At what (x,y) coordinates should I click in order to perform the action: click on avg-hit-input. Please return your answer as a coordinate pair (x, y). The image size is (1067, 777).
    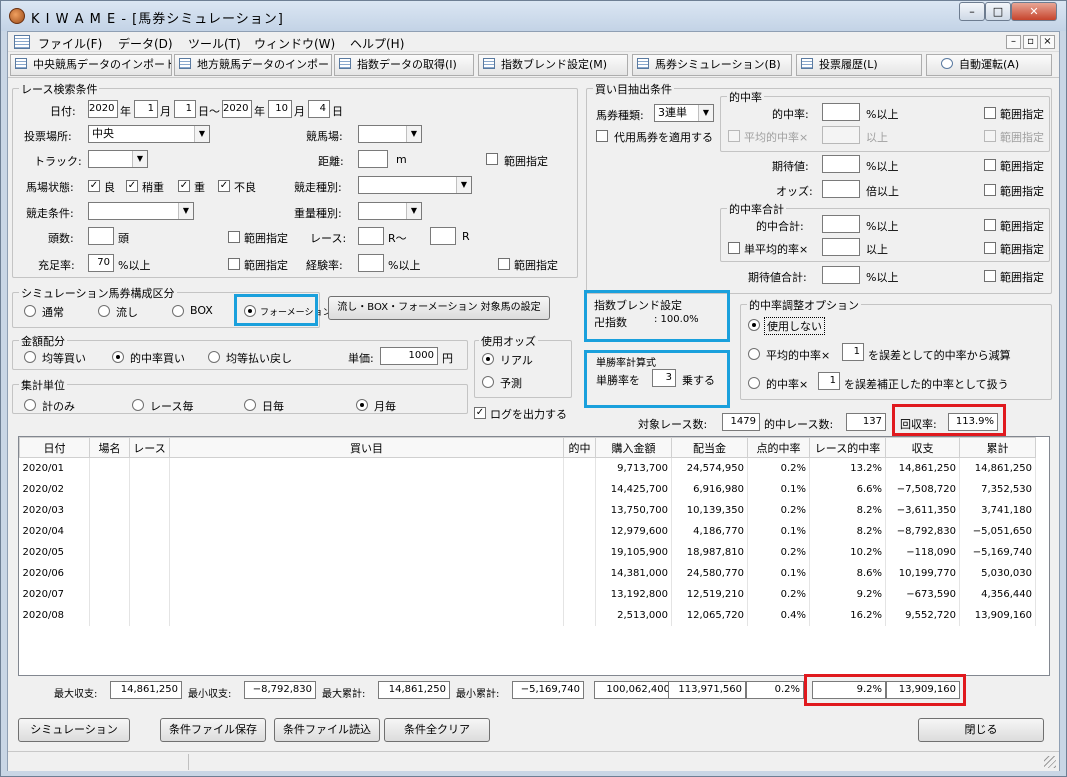
    Looking at the image, I should click on (841, 135).